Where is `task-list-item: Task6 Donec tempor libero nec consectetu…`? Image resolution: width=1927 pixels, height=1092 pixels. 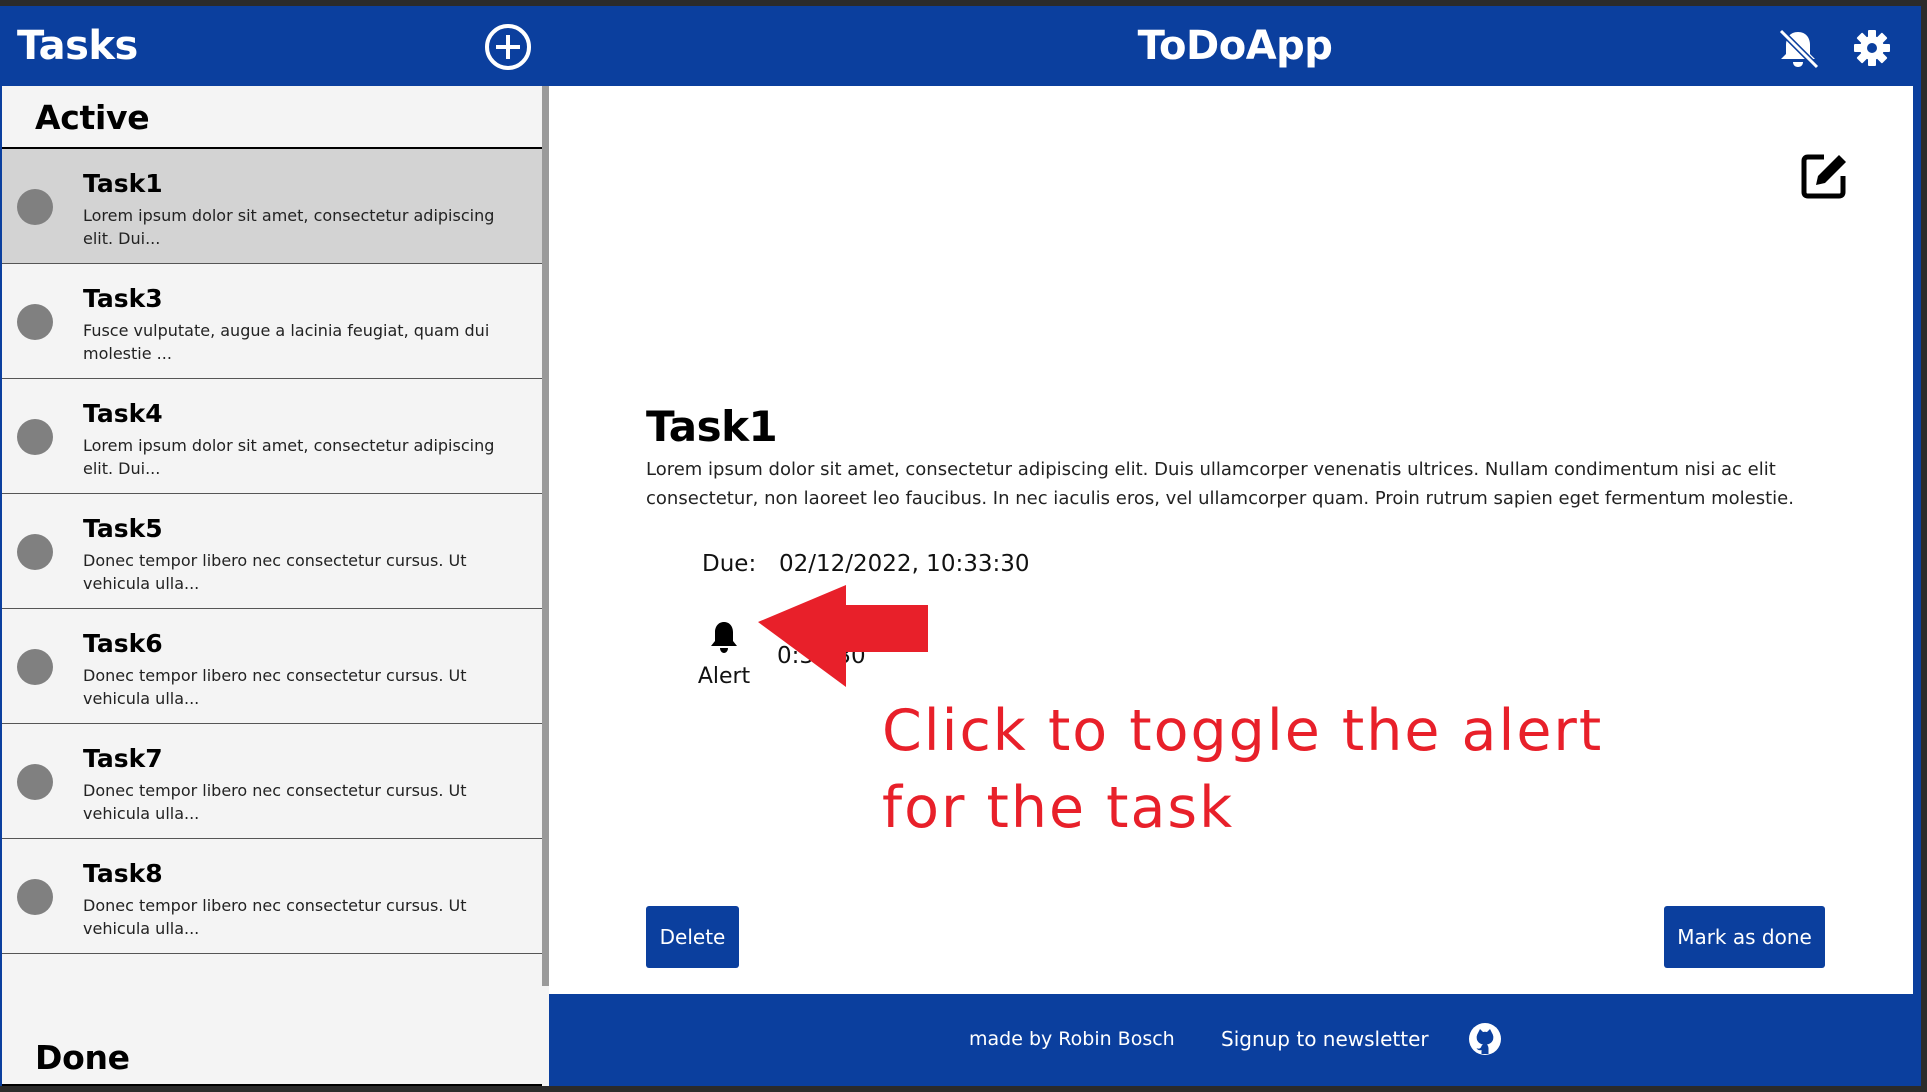
task-list-item: Task6 Donec tempor libero nec consectetu… is located at coordinates (272, 666).